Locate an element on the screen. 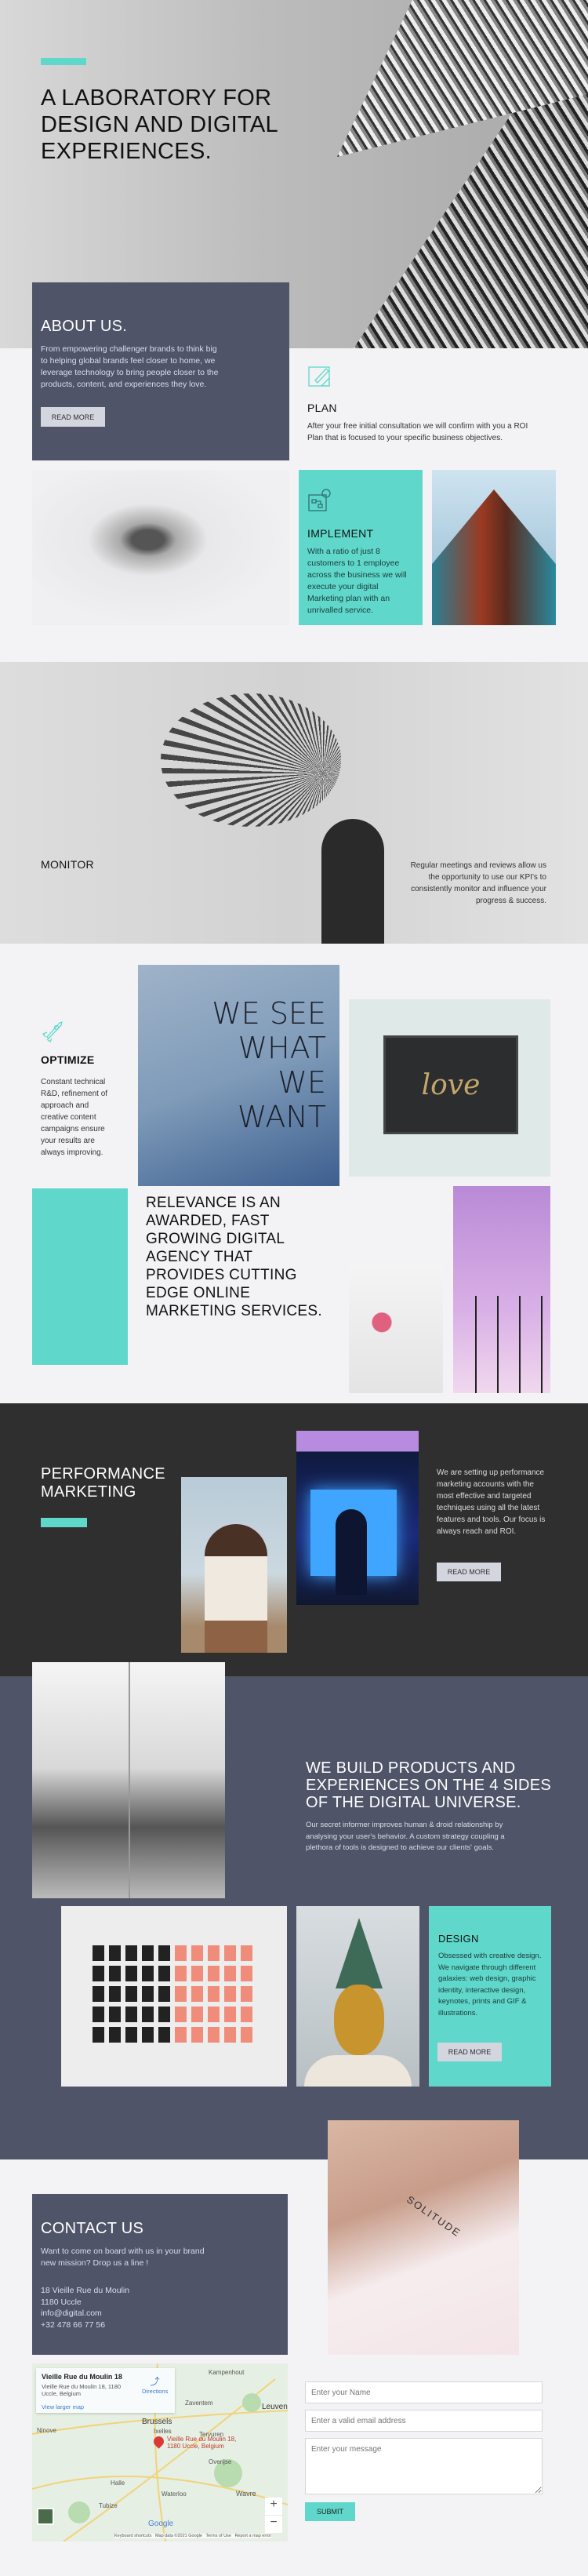 This screenshot has width=588, height=2576. address-street: 18 Vieille Rue du Moulin is located at coordinates (85, 2290).